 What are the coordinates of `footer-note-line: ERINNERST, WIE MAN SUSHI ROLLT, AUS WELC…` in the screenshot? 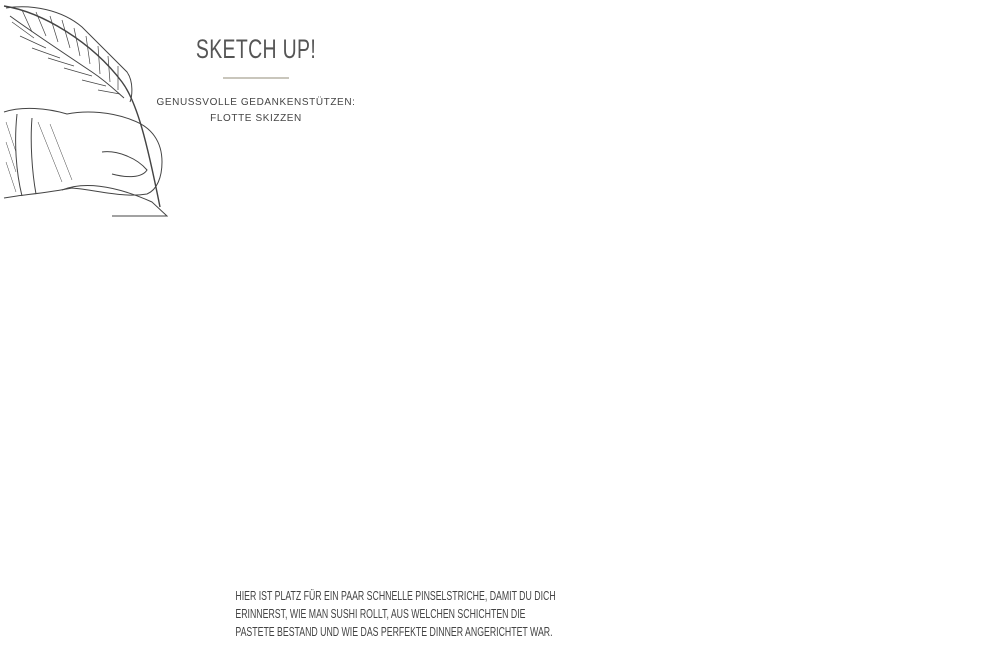 It's located at (380, 614).